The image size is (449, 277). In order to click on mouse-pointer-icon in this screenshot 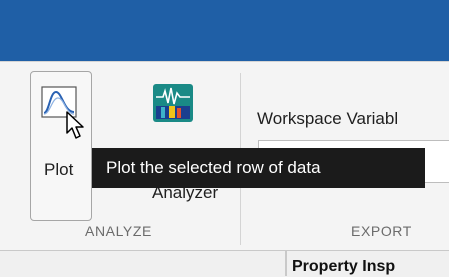, I will do `click(75, 125)`.